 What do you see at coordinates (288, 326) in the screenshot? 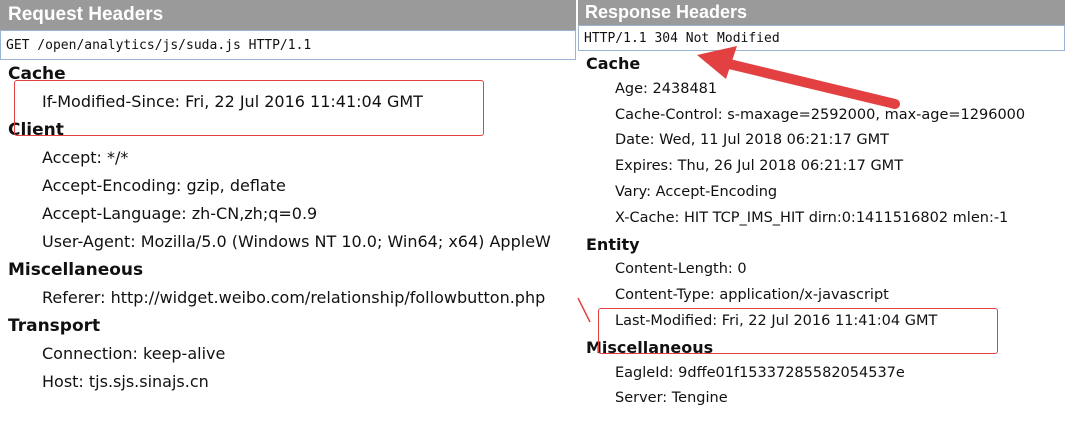
I see `request-section-transport: Transport` at bounding box center [288, 326].